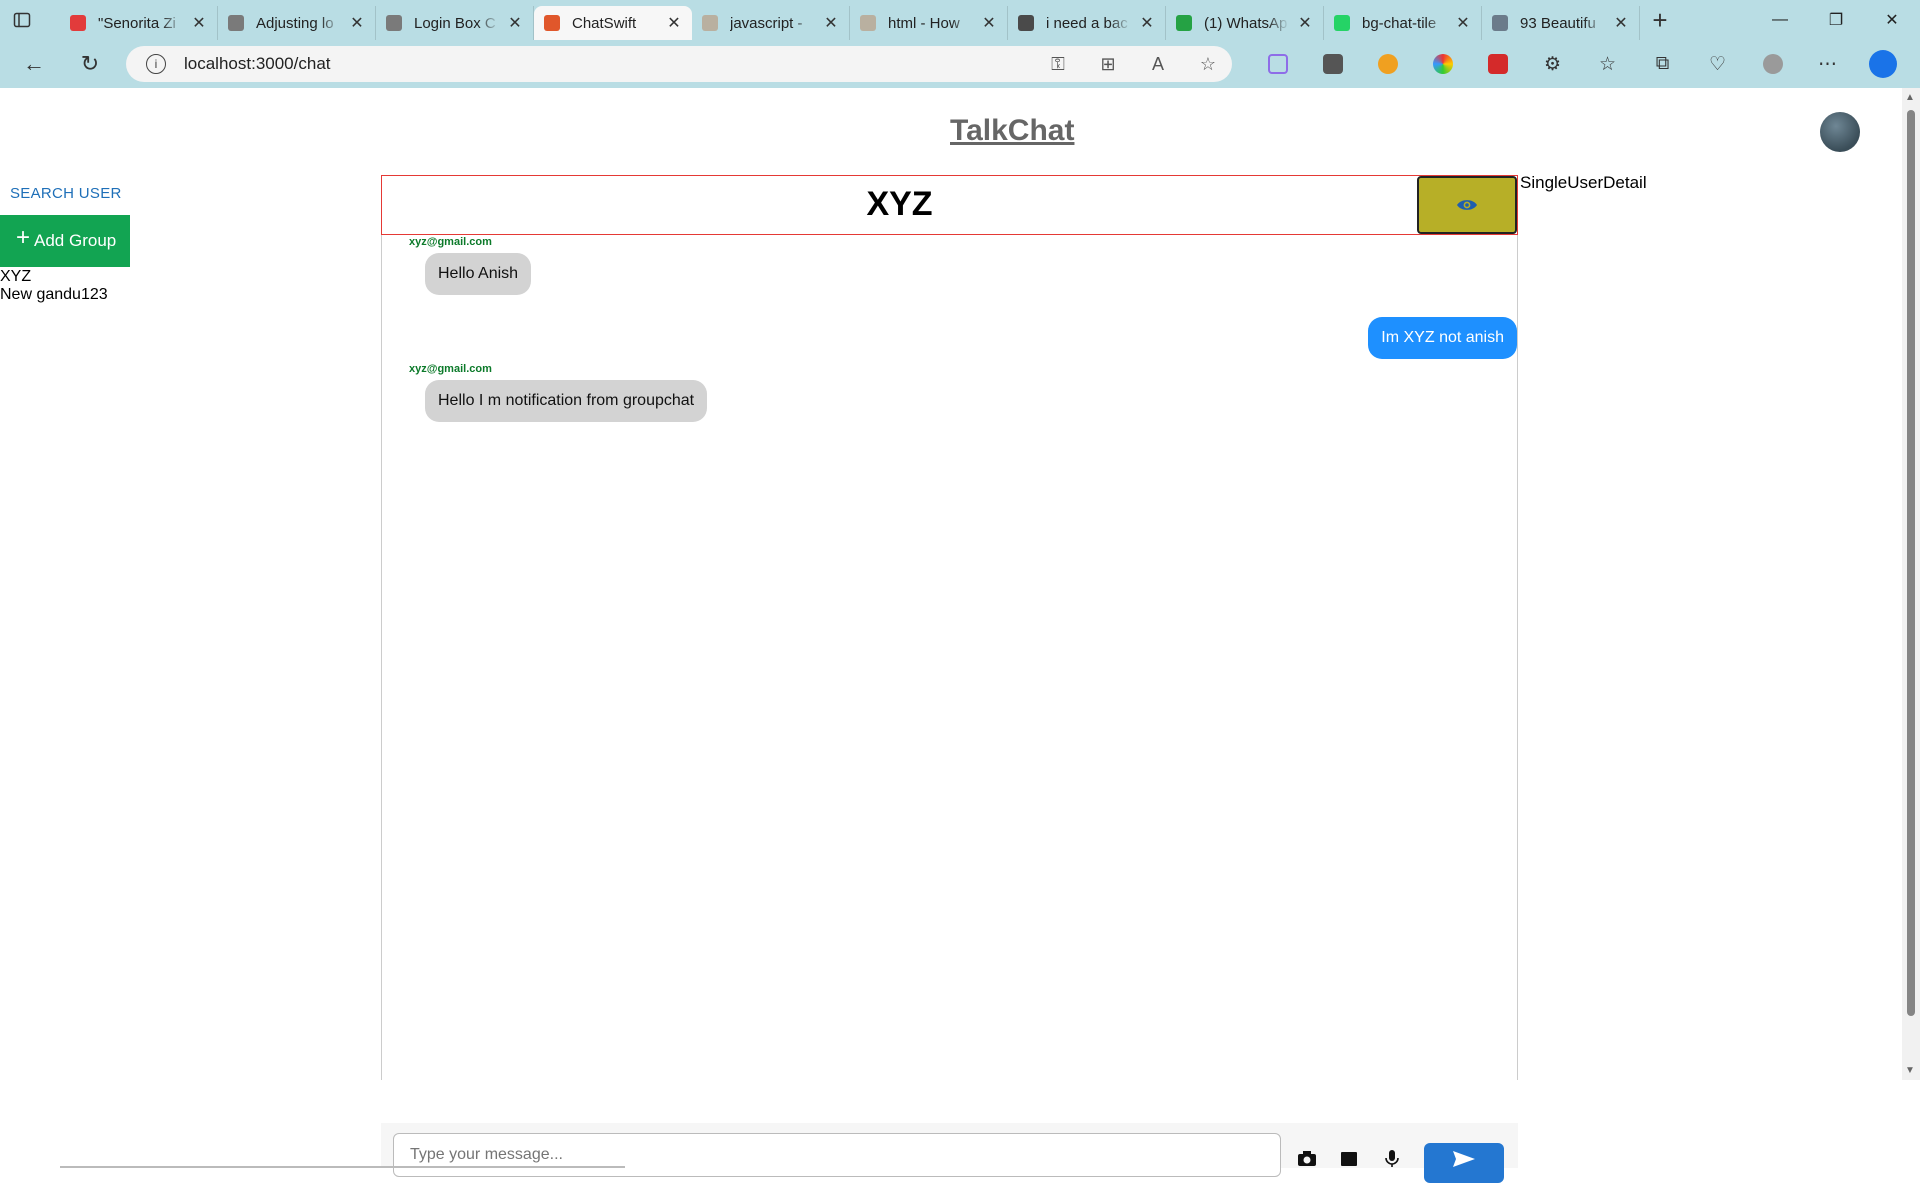  I want to click on pdf-extension-icon, so click(1497, 64).